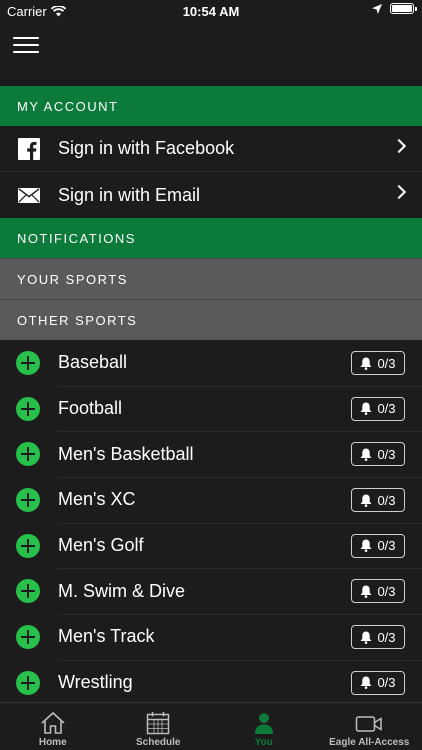 This screenshot has width=422, height=750. I want to click on tab-label: Home, so click(52, 742).